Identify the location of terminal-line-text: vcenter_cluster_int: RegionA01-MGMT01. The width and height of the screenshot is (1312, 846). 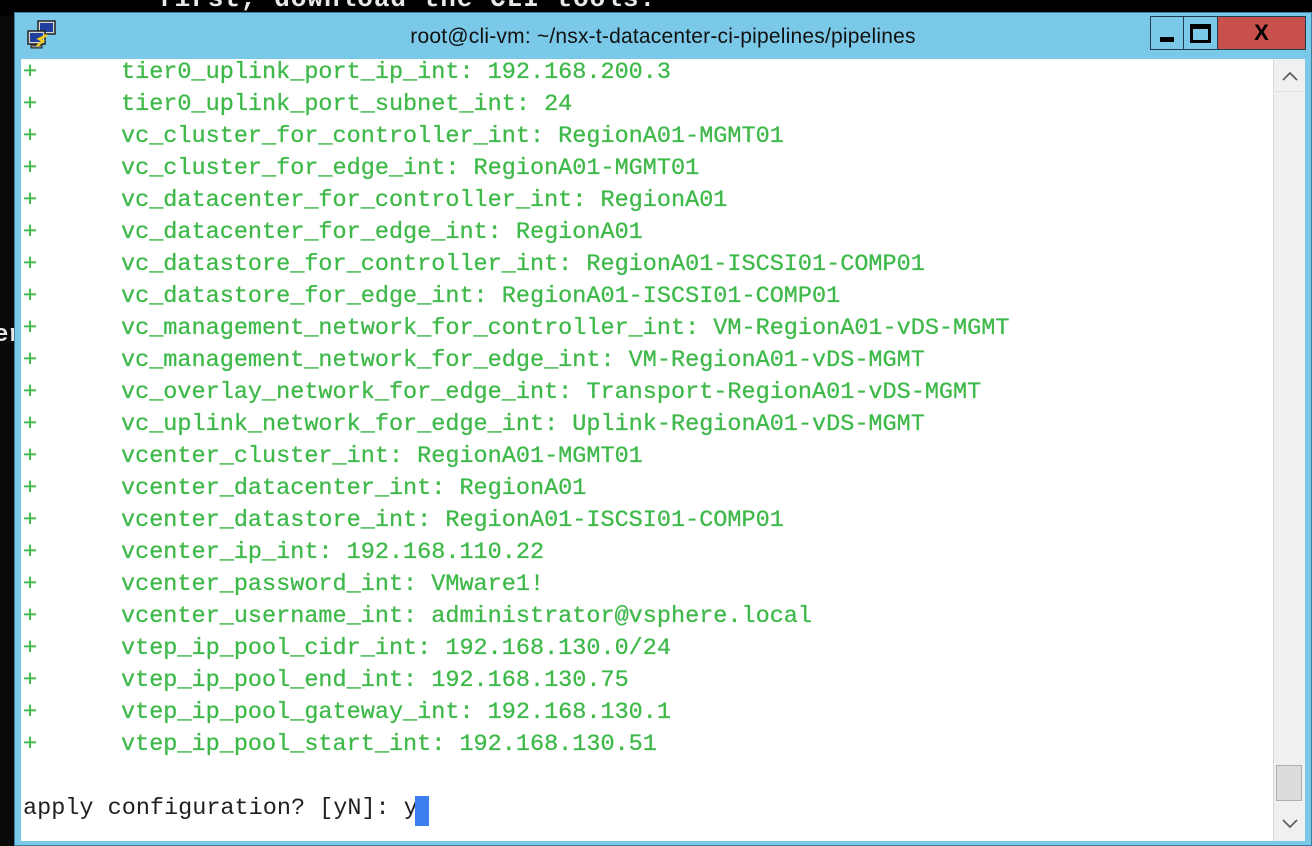
(382, 456).